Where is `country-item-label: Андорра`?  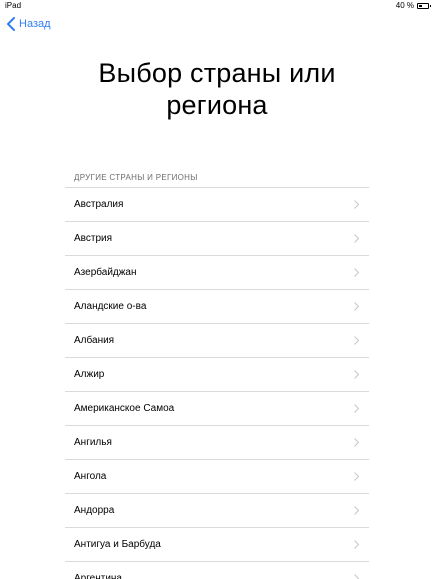
country-item-label: Андорра is located at coordinates (94, 510).